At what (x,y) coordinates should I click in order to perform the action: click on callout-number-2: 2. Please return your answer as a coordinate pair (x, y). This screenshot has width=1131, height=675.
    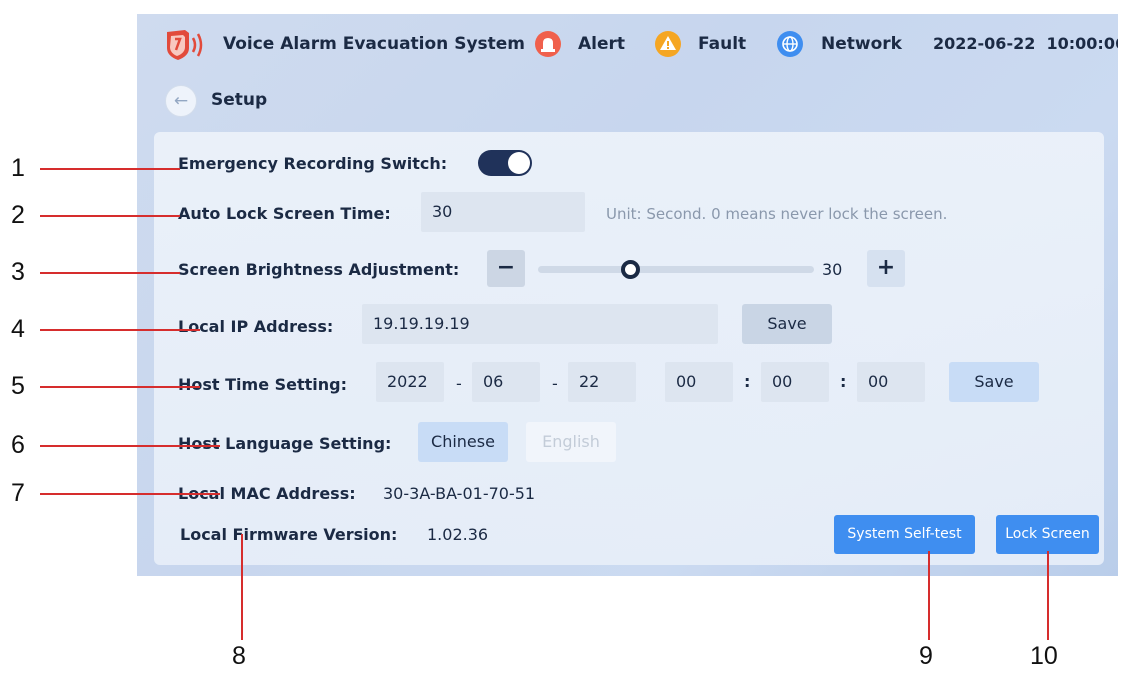
    Looking at the image, I should click on (18, 215).